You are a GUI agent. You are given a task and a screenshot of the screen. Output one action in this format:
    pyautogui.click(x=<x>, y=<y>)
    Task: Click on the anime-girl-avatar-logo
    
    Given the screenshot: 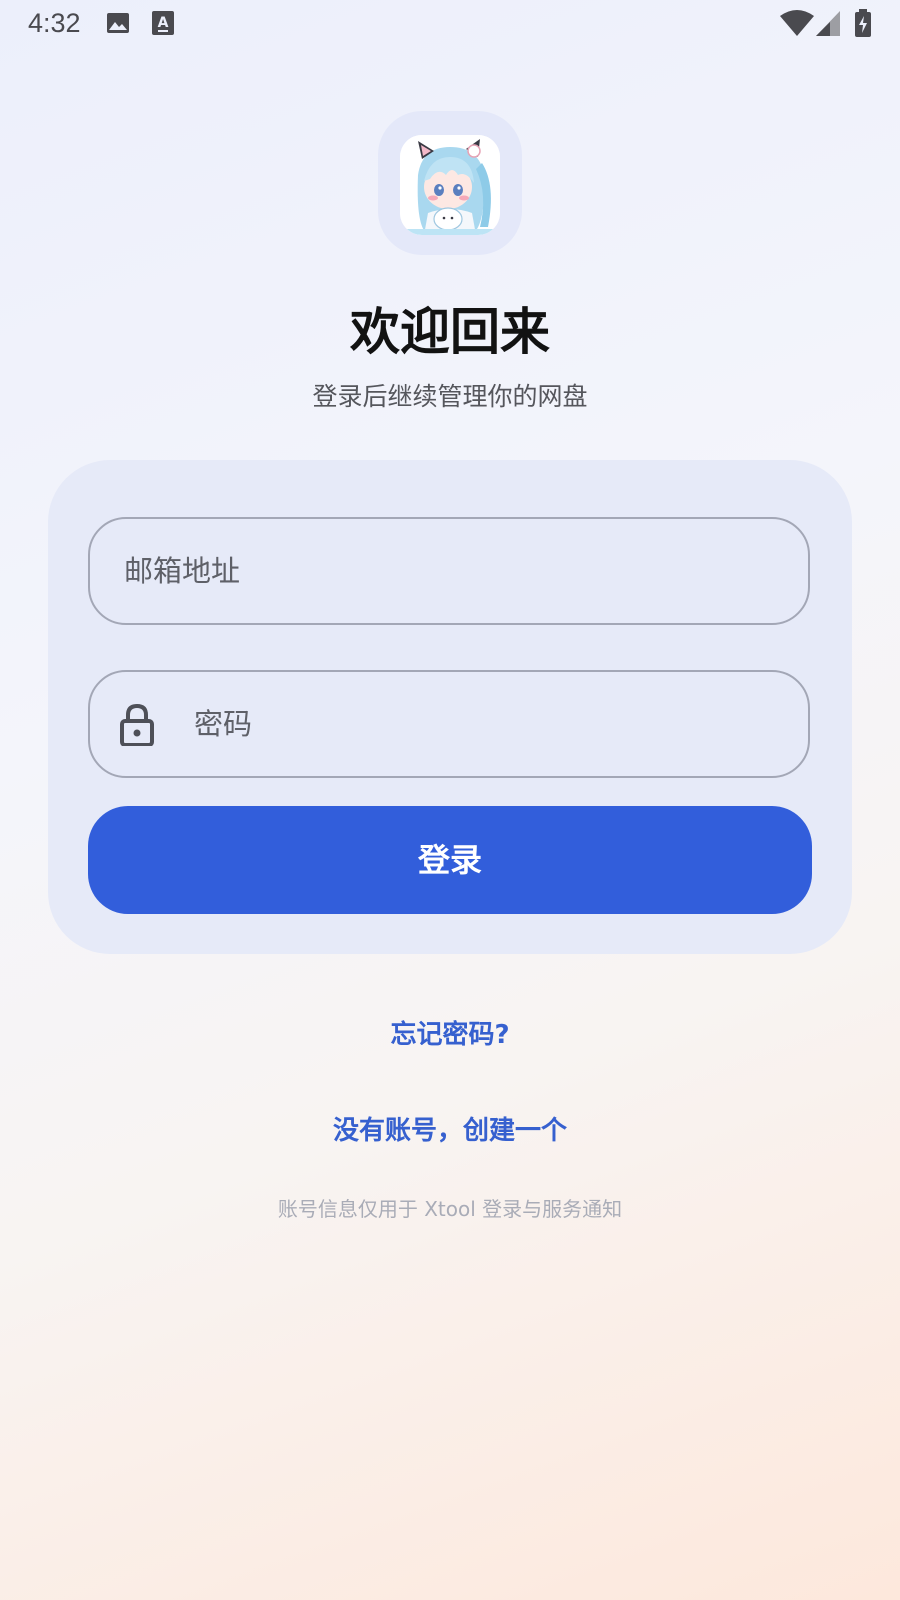 What is the action you would take?
    pyautogui.click(x=450, y=185)
    